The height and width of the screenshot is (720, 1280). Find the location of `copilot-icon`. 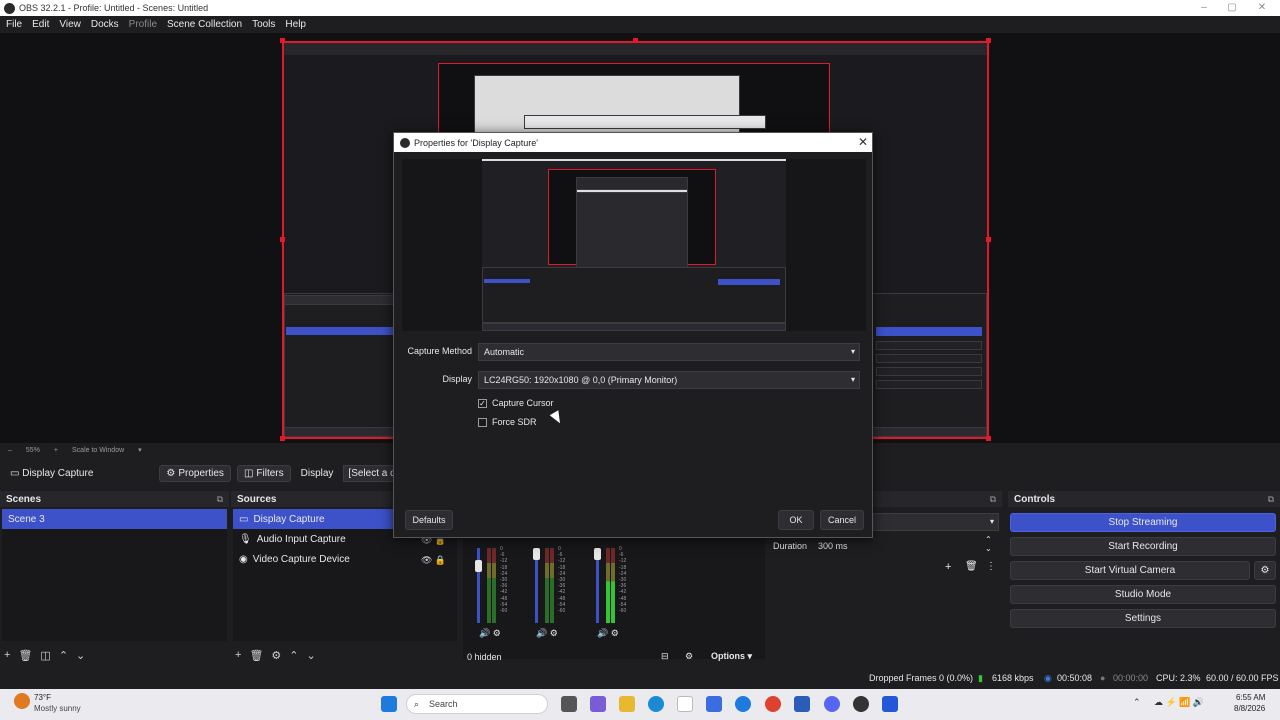

copilot-icon is located at coordinates (598, 704).